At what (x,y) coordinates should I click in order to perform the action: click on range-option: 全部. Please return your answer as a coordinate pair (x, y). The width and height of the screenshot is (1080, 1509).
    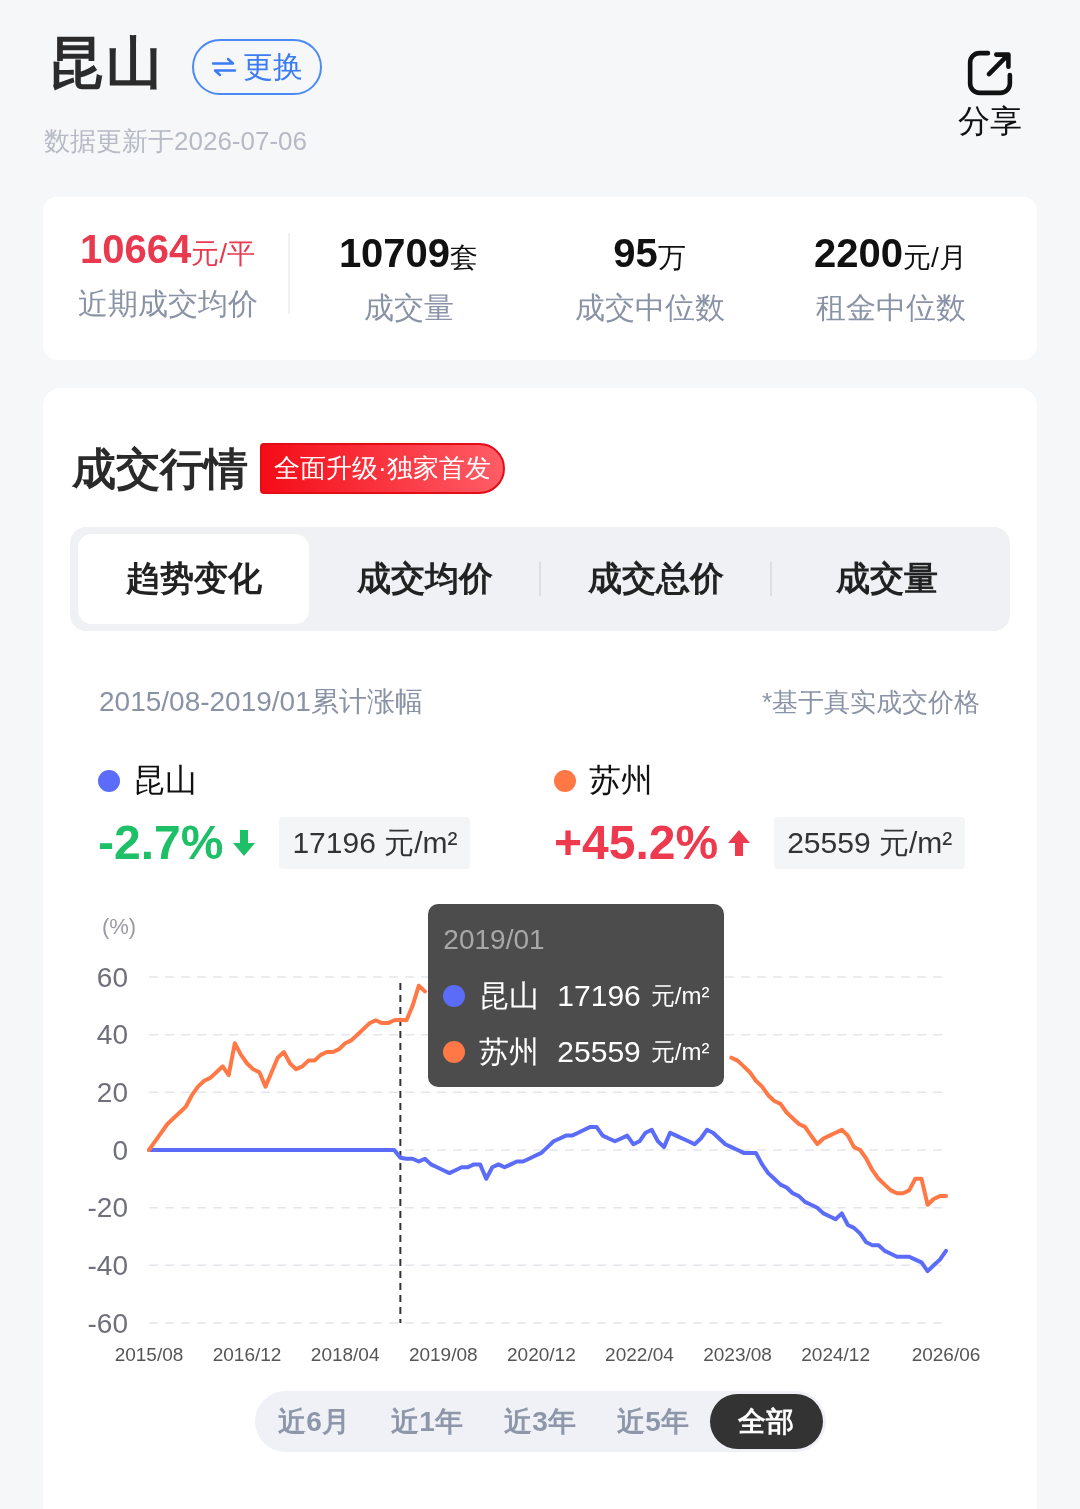
    Looking at the image, I should click on (766, 1421).